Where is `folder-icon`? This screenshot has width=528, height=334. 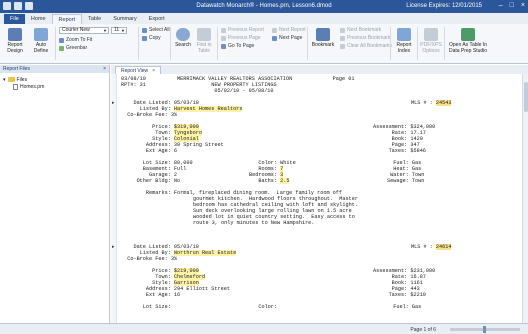
folder-icon is located at coordinates (11, 79).